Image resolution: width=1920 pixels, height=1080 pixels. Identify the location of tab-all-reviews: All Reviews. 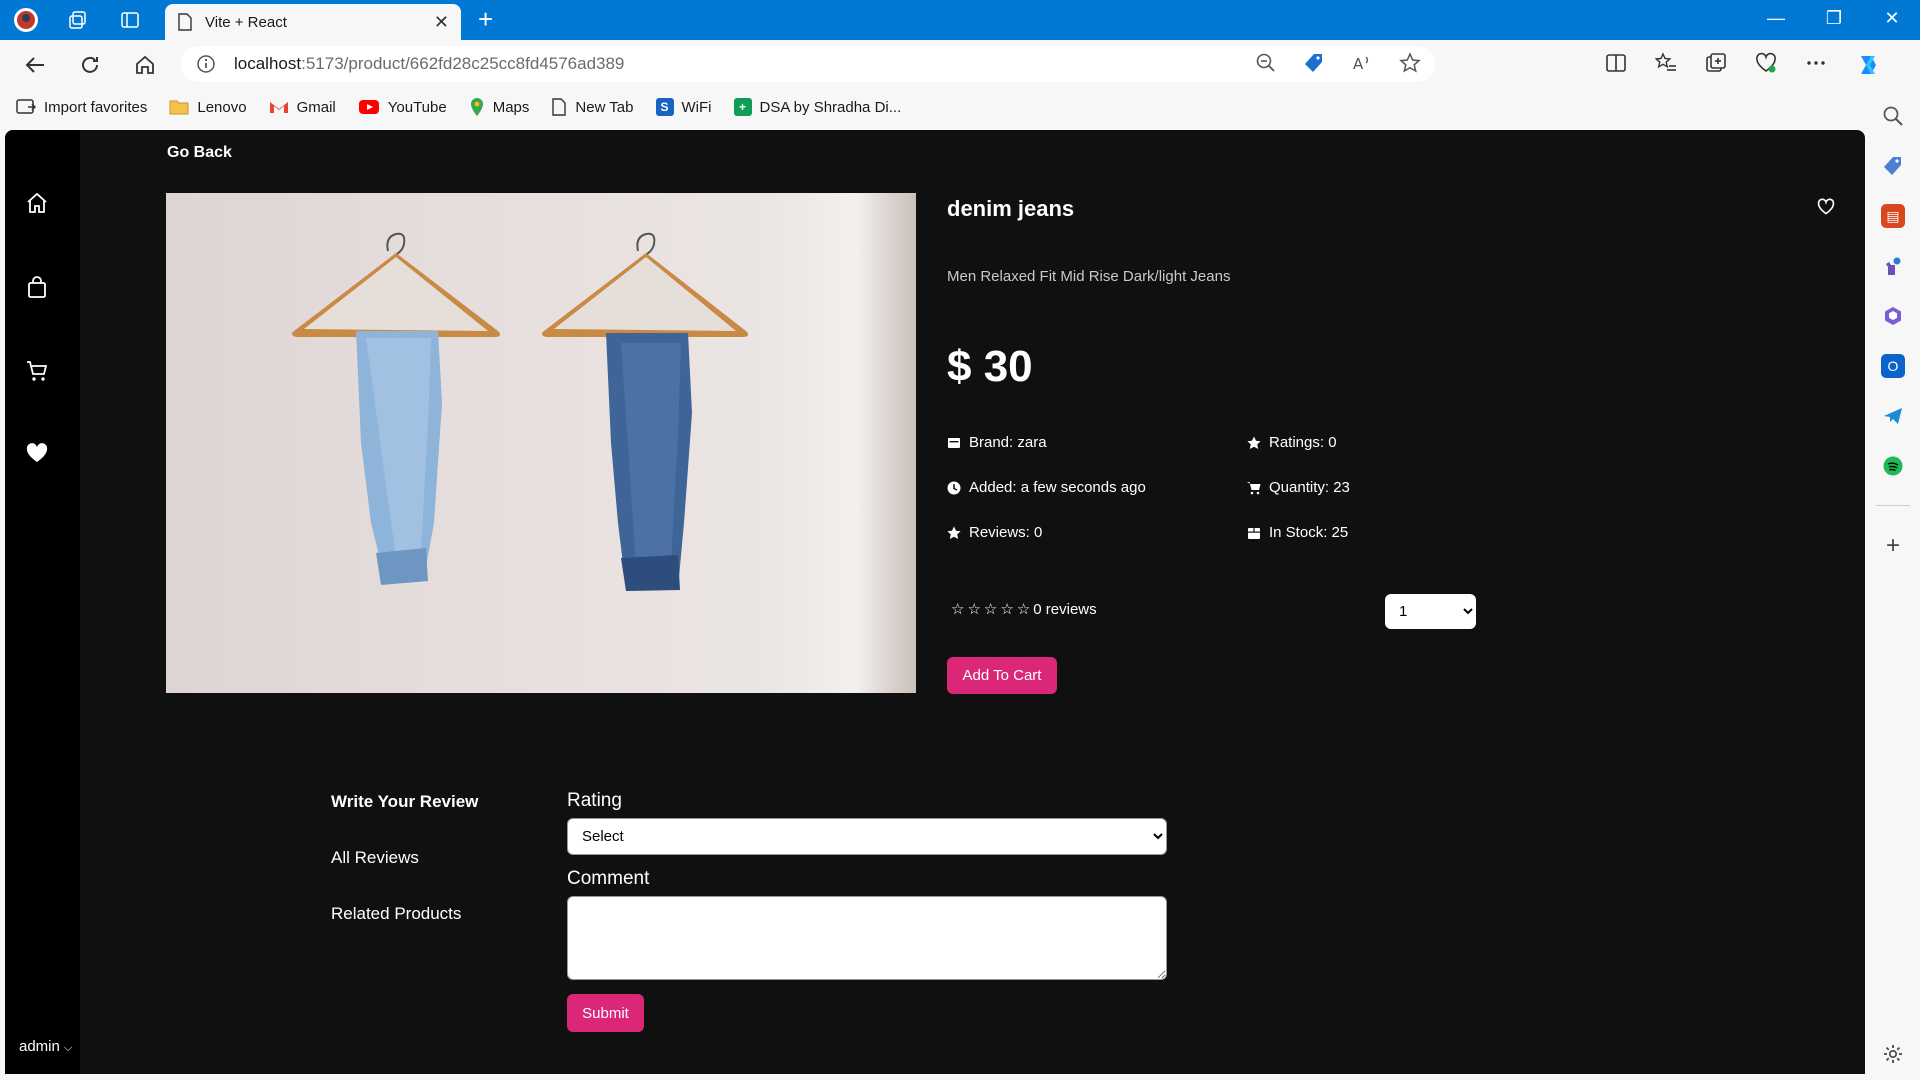
(375, 858).